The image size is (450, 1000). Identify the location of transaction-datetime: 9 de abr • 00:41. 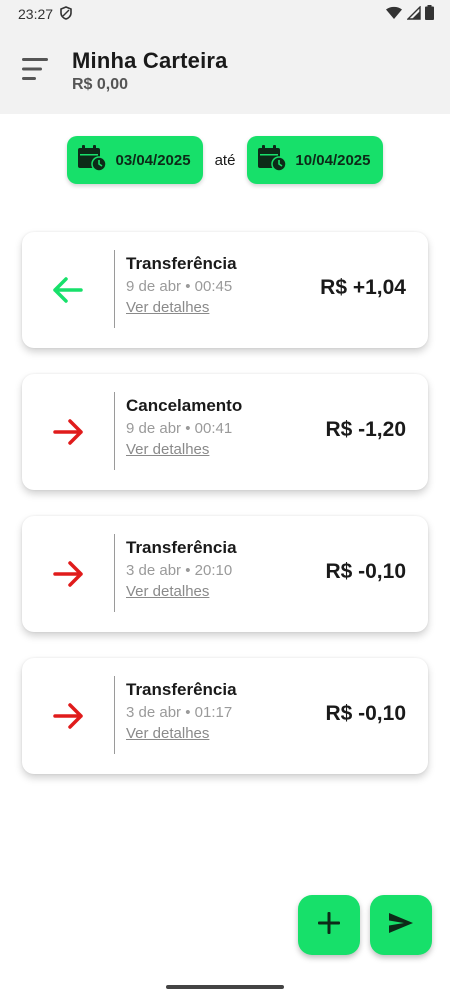
(179, 428).